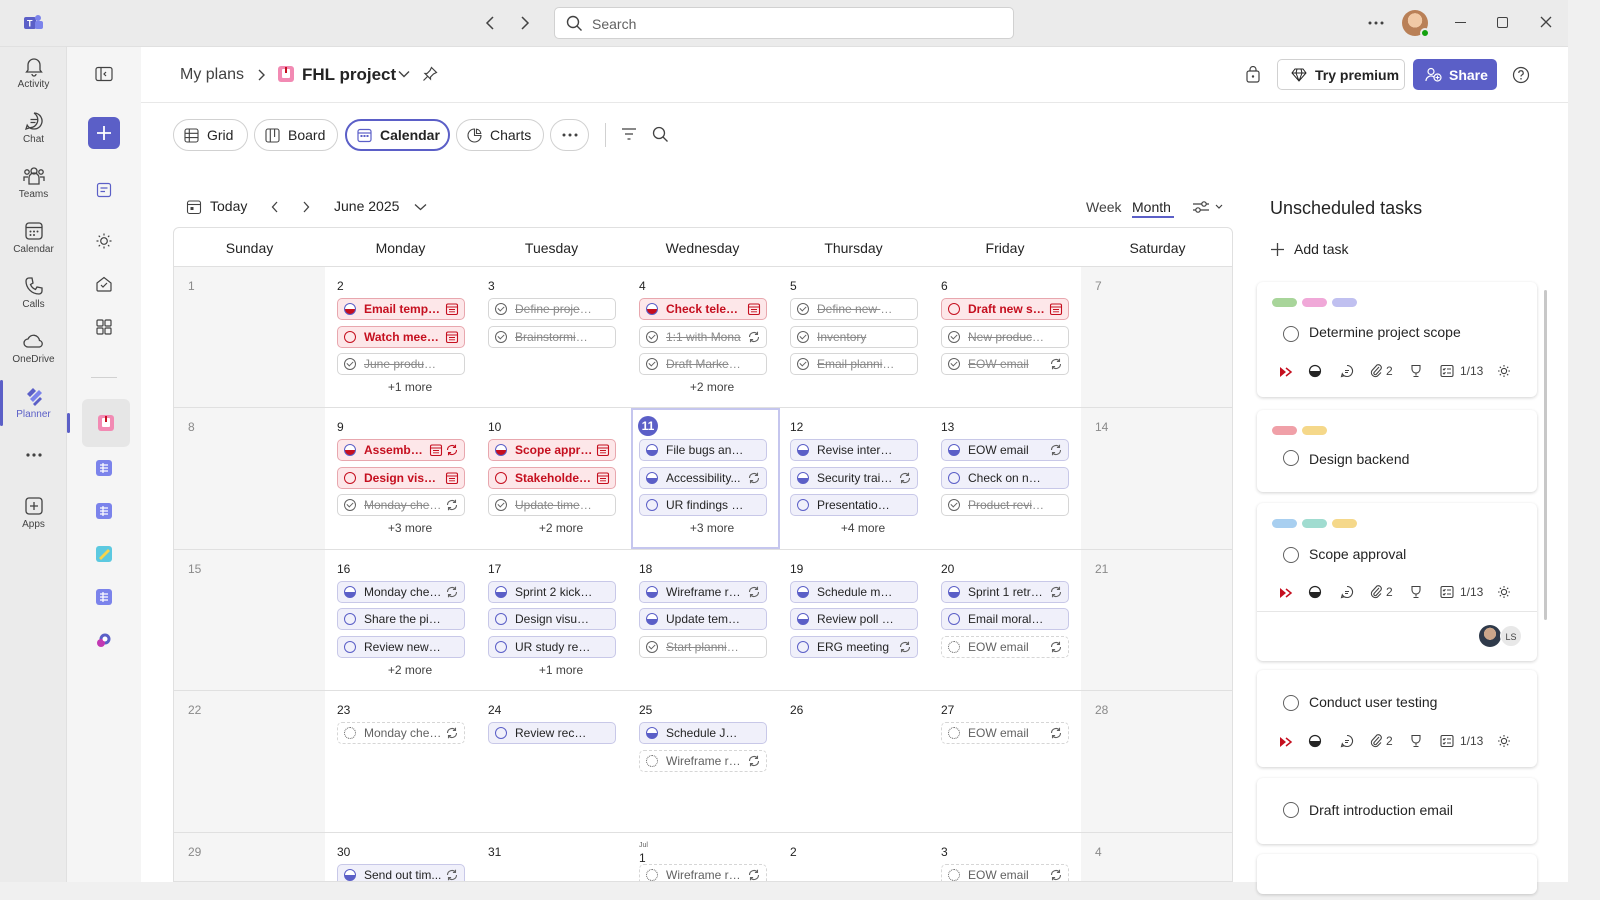 The height and width of the screenshot is (900, 1600). I want to click on nav-plan-fhl-project, so click(98, 423).